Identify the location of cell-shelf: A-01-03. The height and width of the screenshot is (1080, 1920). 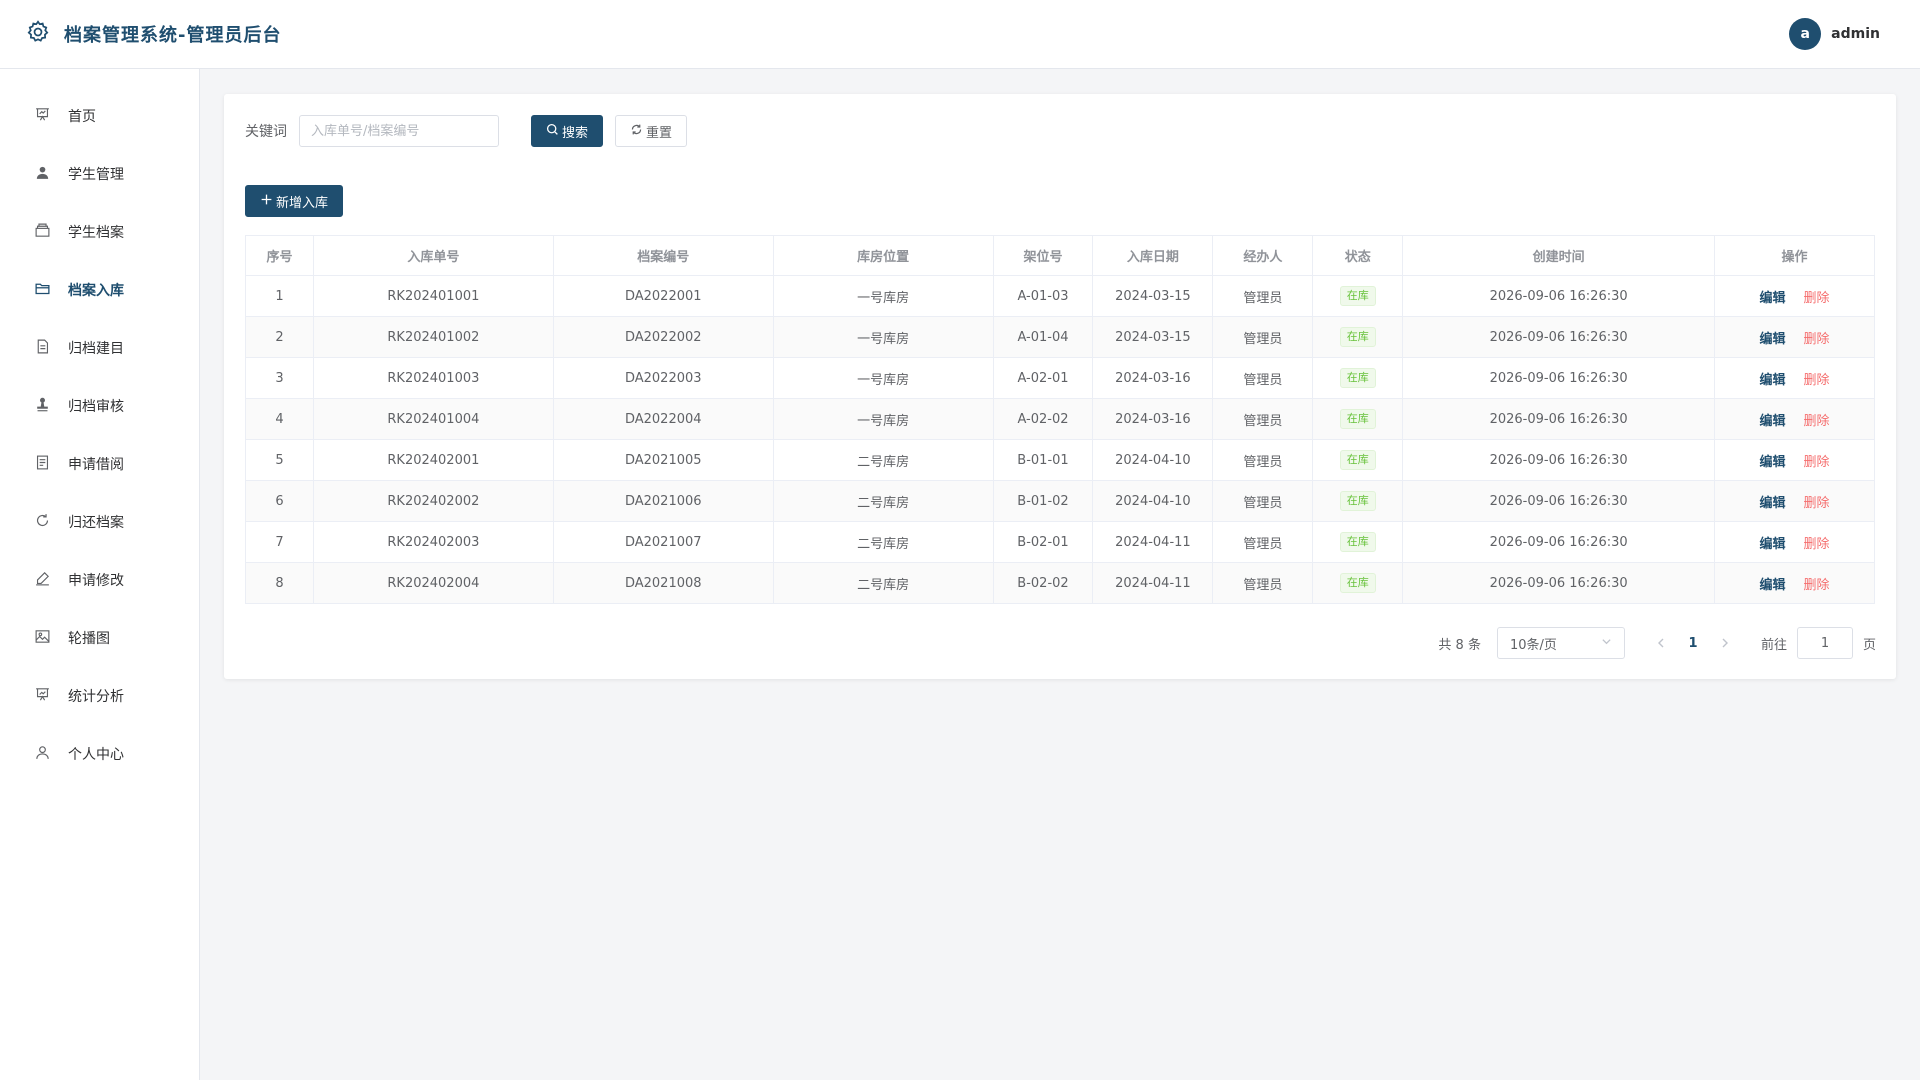
(1043, 296).